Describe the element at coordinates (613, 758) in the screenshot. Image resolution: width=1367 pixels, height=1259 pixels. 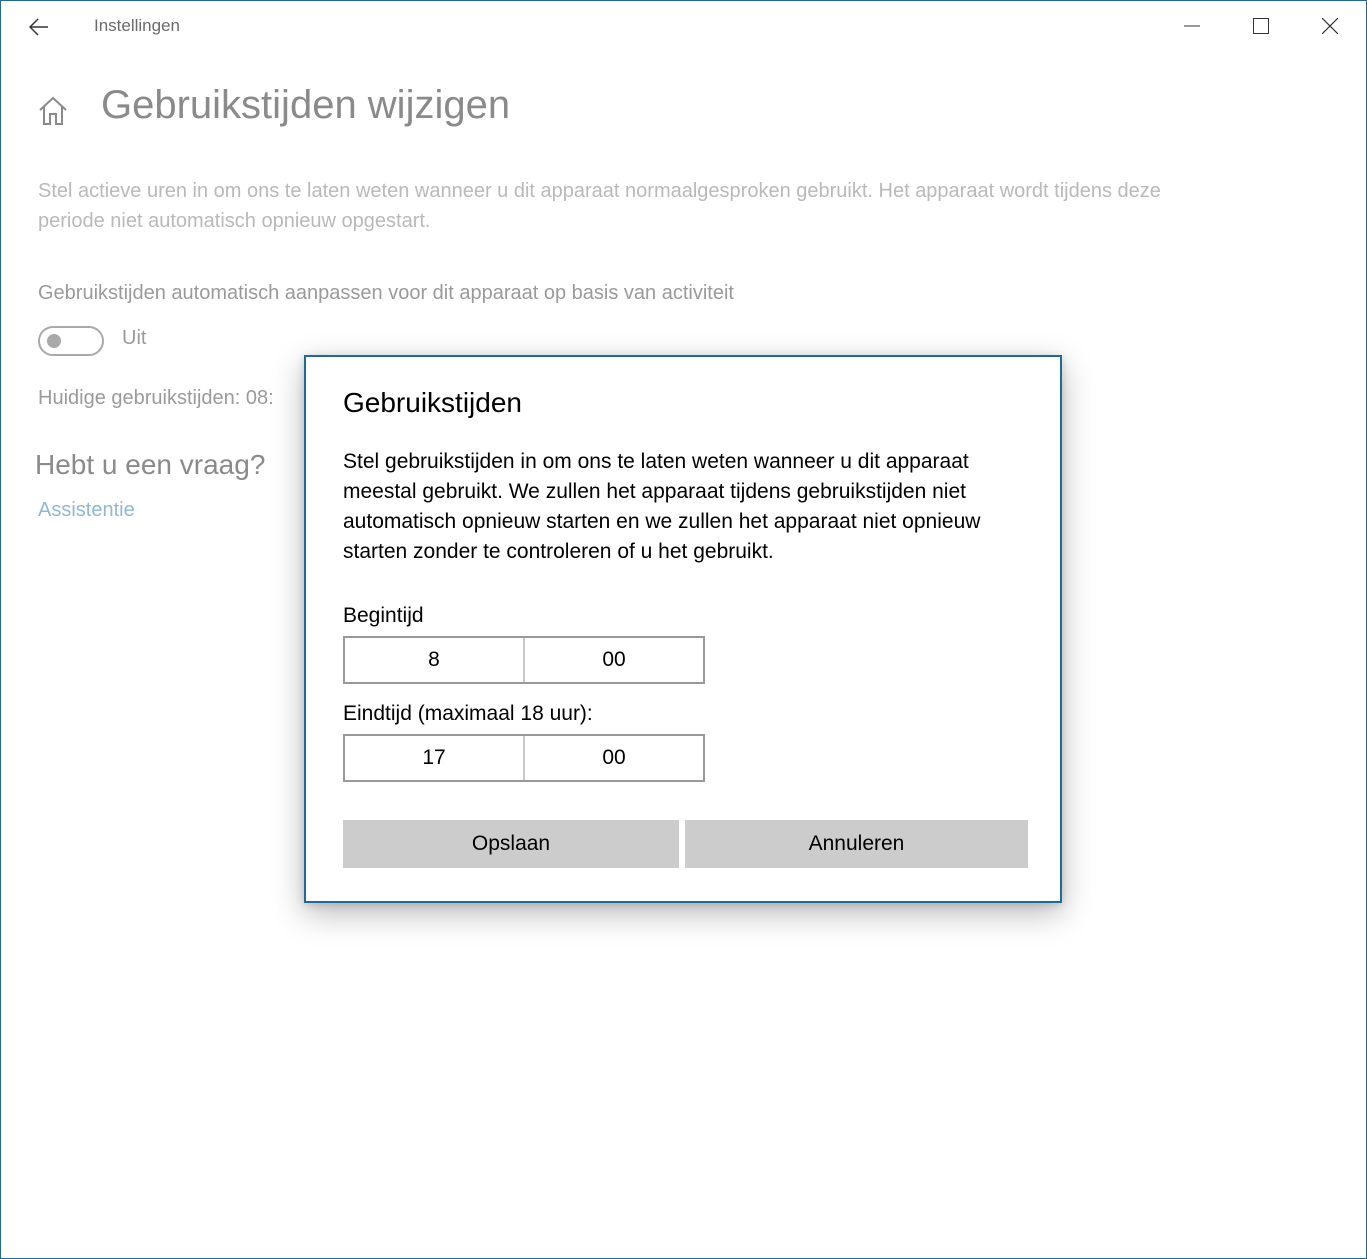
I see `end-minute: 00` at that location.